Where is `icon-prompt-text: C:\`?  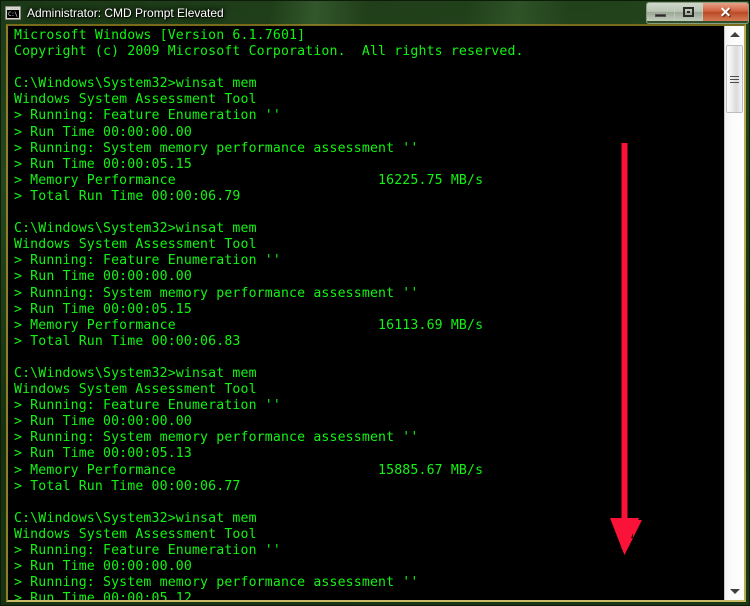
icon-prompt-text: C:\ is located at coordinates (13, 13).